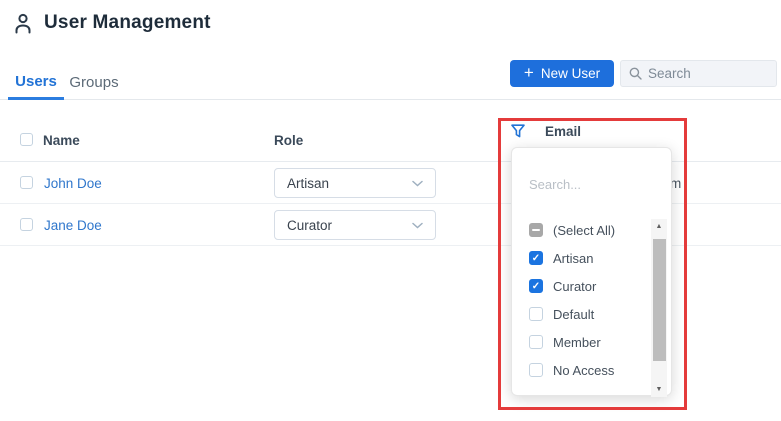 The height and width of the screenshot is (421, 781). What do you see at coordinates (708, 73) in the screenshot?
I see `search-input` at bounding box center [708, 73].